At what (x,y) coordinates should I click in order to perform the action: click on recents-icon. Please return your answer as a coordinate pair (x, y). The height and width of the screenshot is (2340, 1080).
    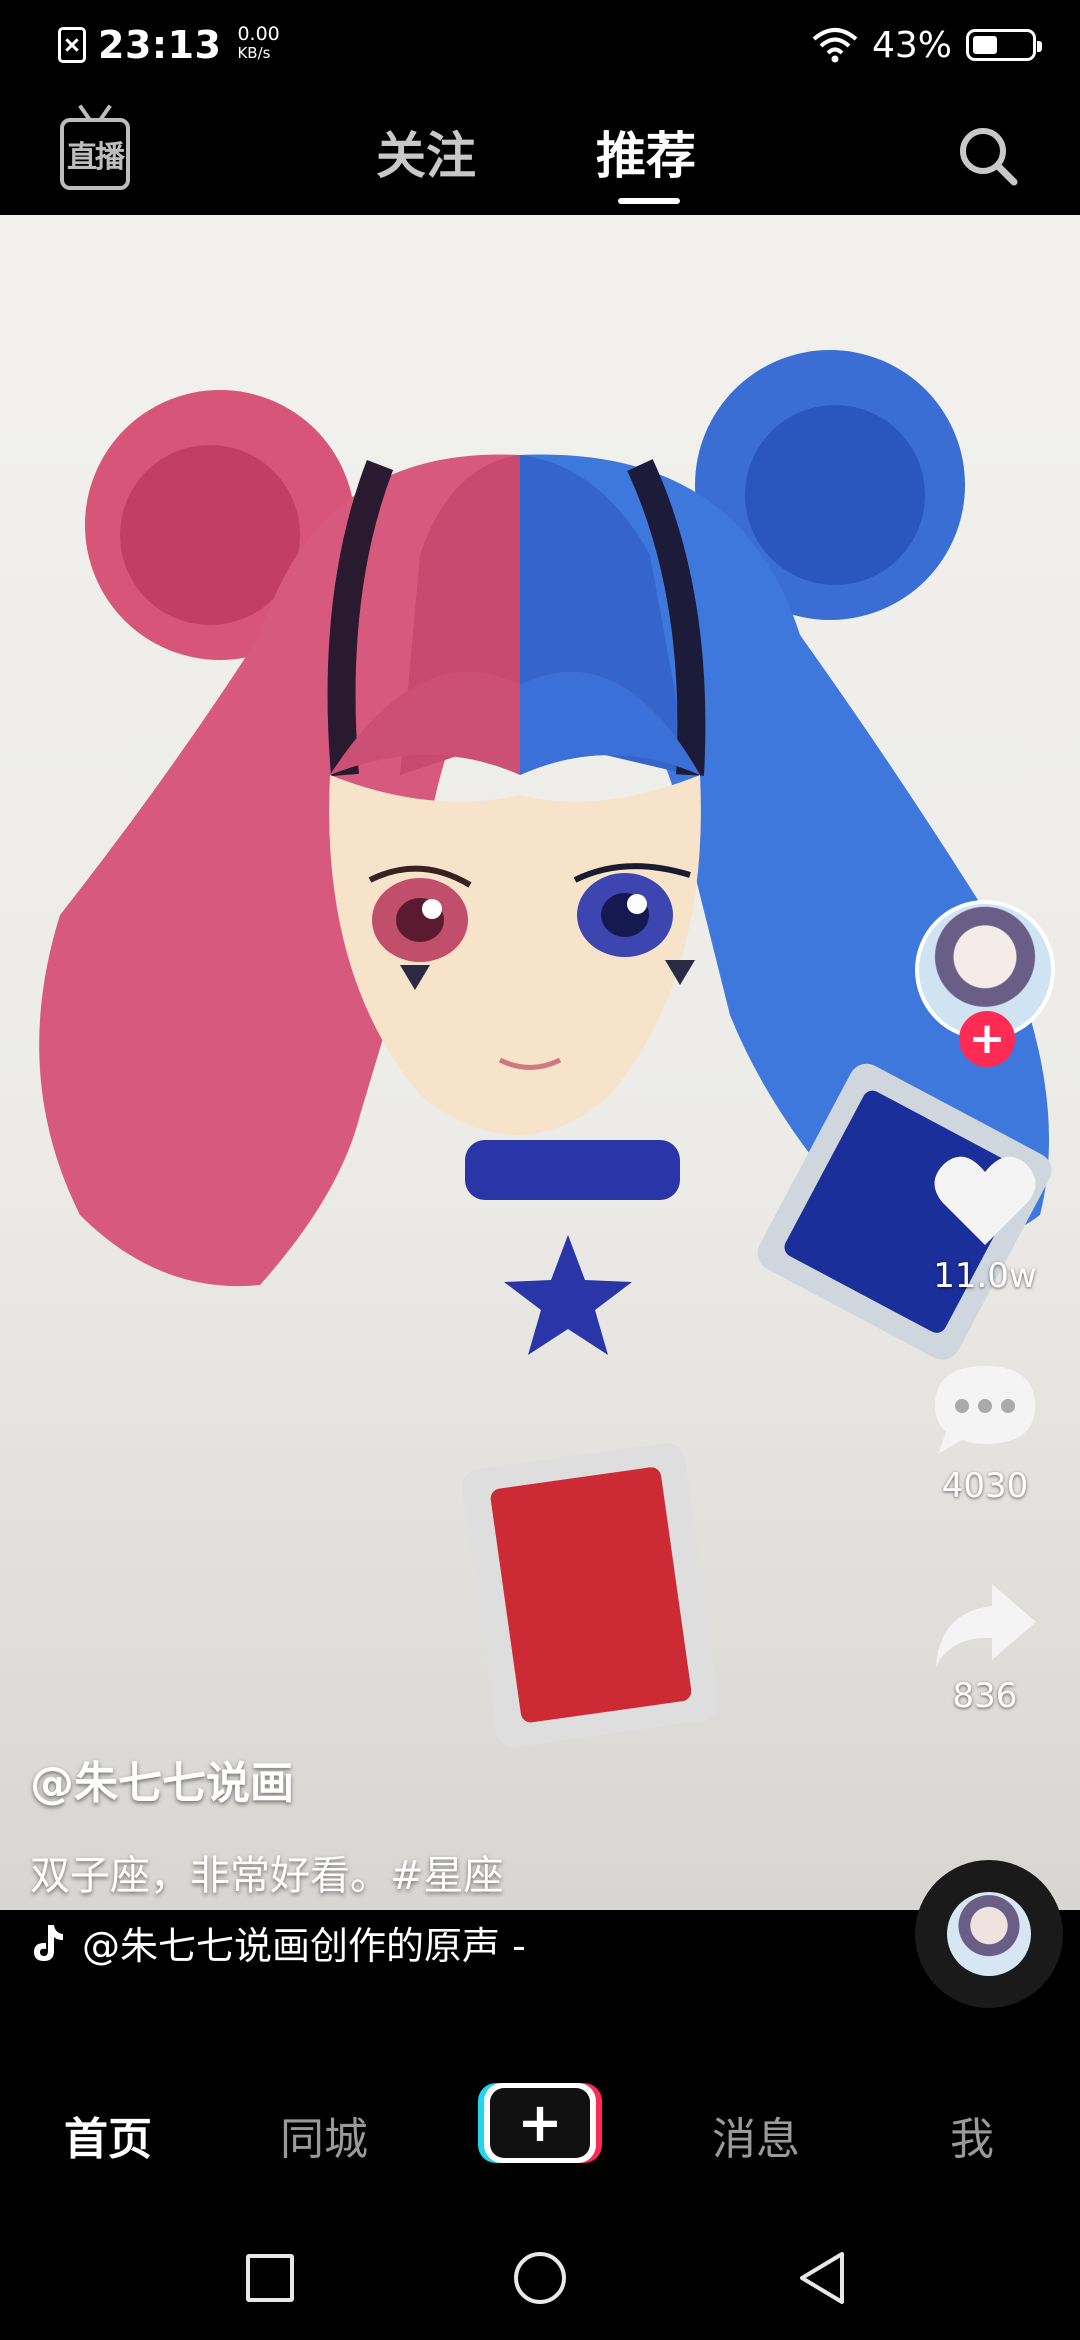
    Looking at the image, I should click on (270, 2278).